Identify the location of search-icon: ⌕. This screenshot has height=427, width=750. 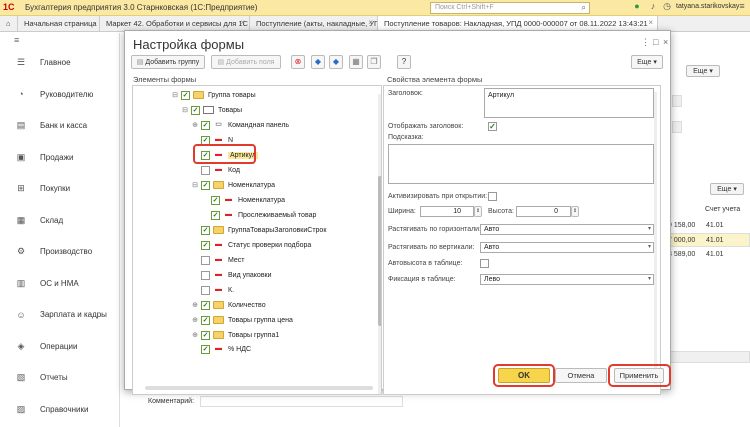
(583, 7).